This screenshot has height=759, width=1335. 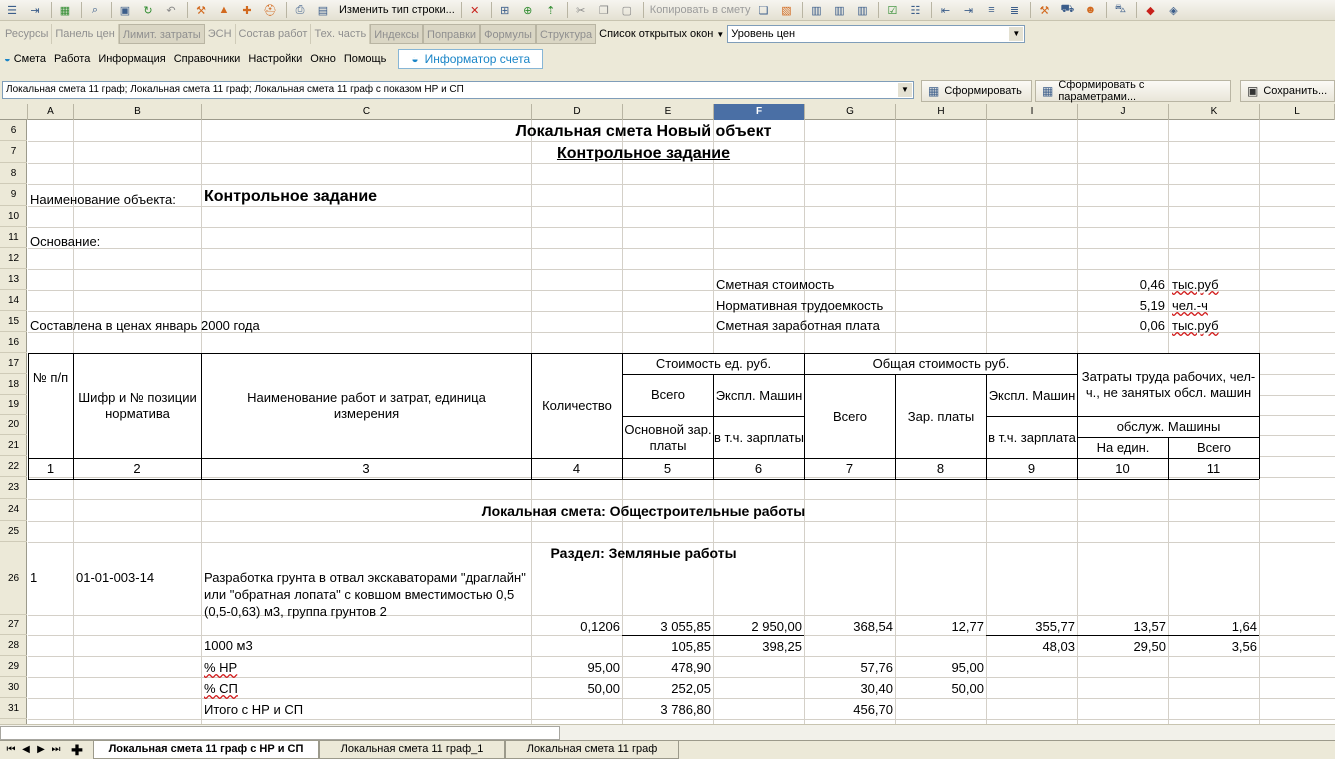 I want to click on row-header: 28, so click(x=13, y=645).